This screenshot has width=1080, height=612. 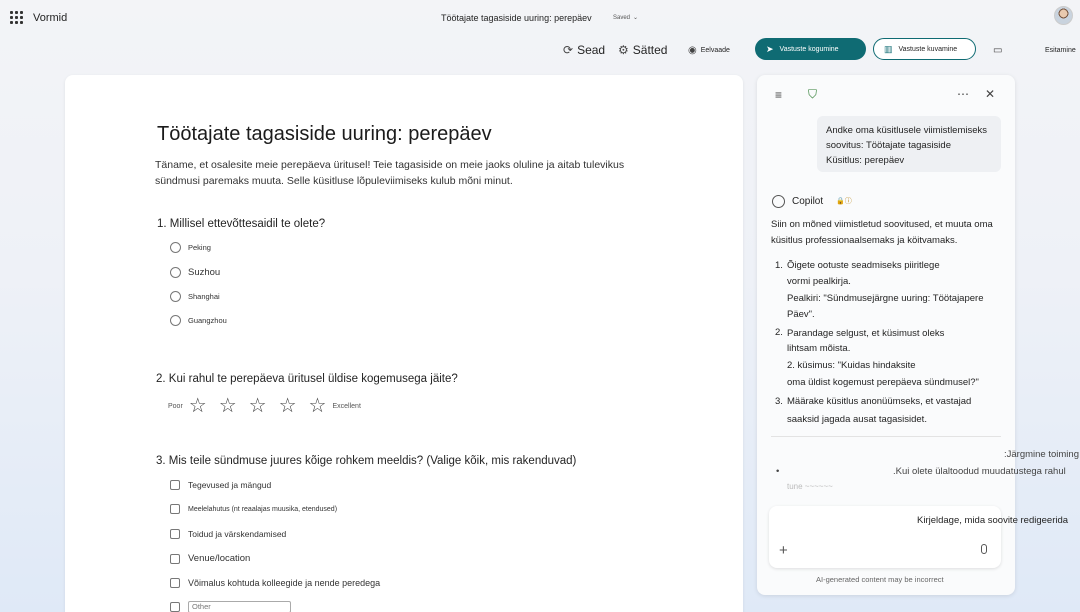 What do you see at coordinates (1041, 454) in the screenshot?
I see `next-steps-heading: :Järgmine toiming` at bounding box center [1041, 454].